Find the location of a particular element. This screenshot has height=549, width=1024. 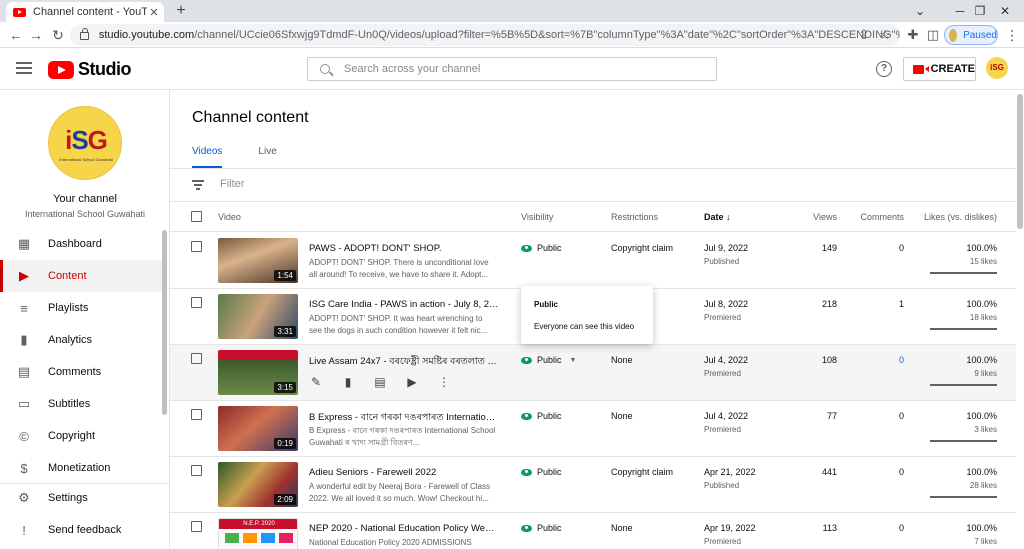

more-options-icon: ⋮ is located at coordinates (444, 382).